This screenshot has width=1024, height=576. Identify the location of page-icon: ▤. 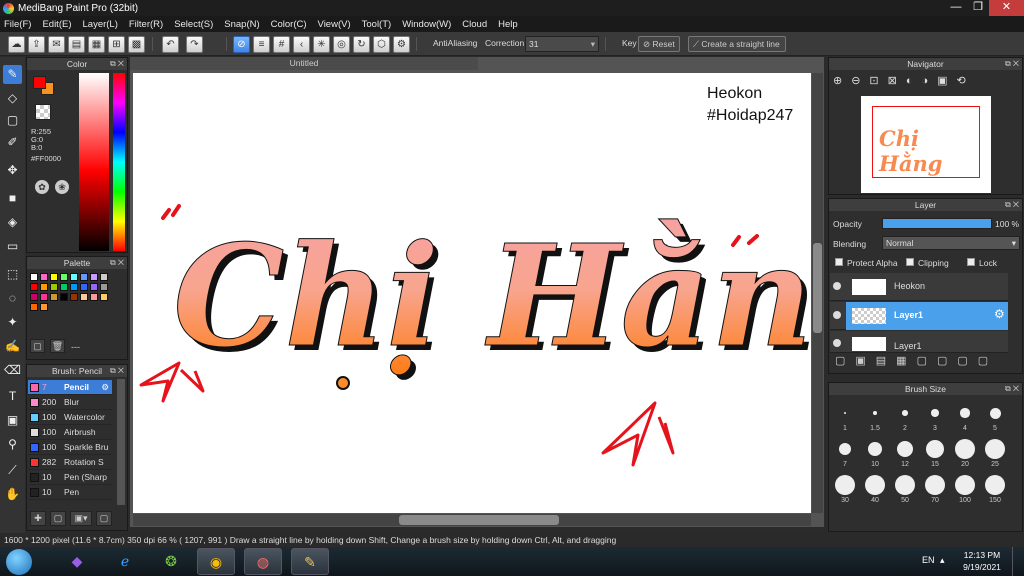
(76, 44).